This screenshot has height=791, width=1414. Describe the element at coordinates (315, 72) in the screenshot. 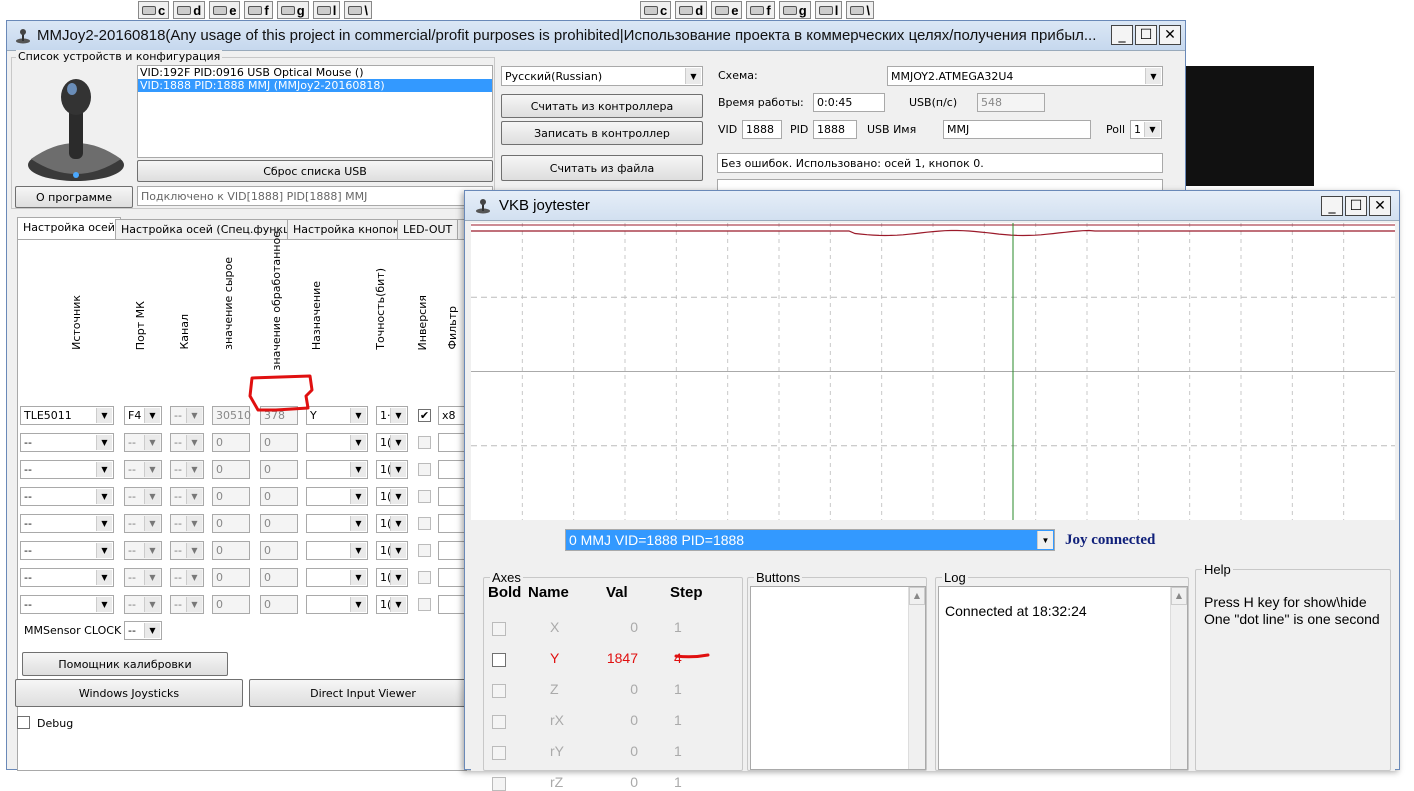

I see `device-item: VID:192F PID:0916 USB Optical Mouse ()` at that location.